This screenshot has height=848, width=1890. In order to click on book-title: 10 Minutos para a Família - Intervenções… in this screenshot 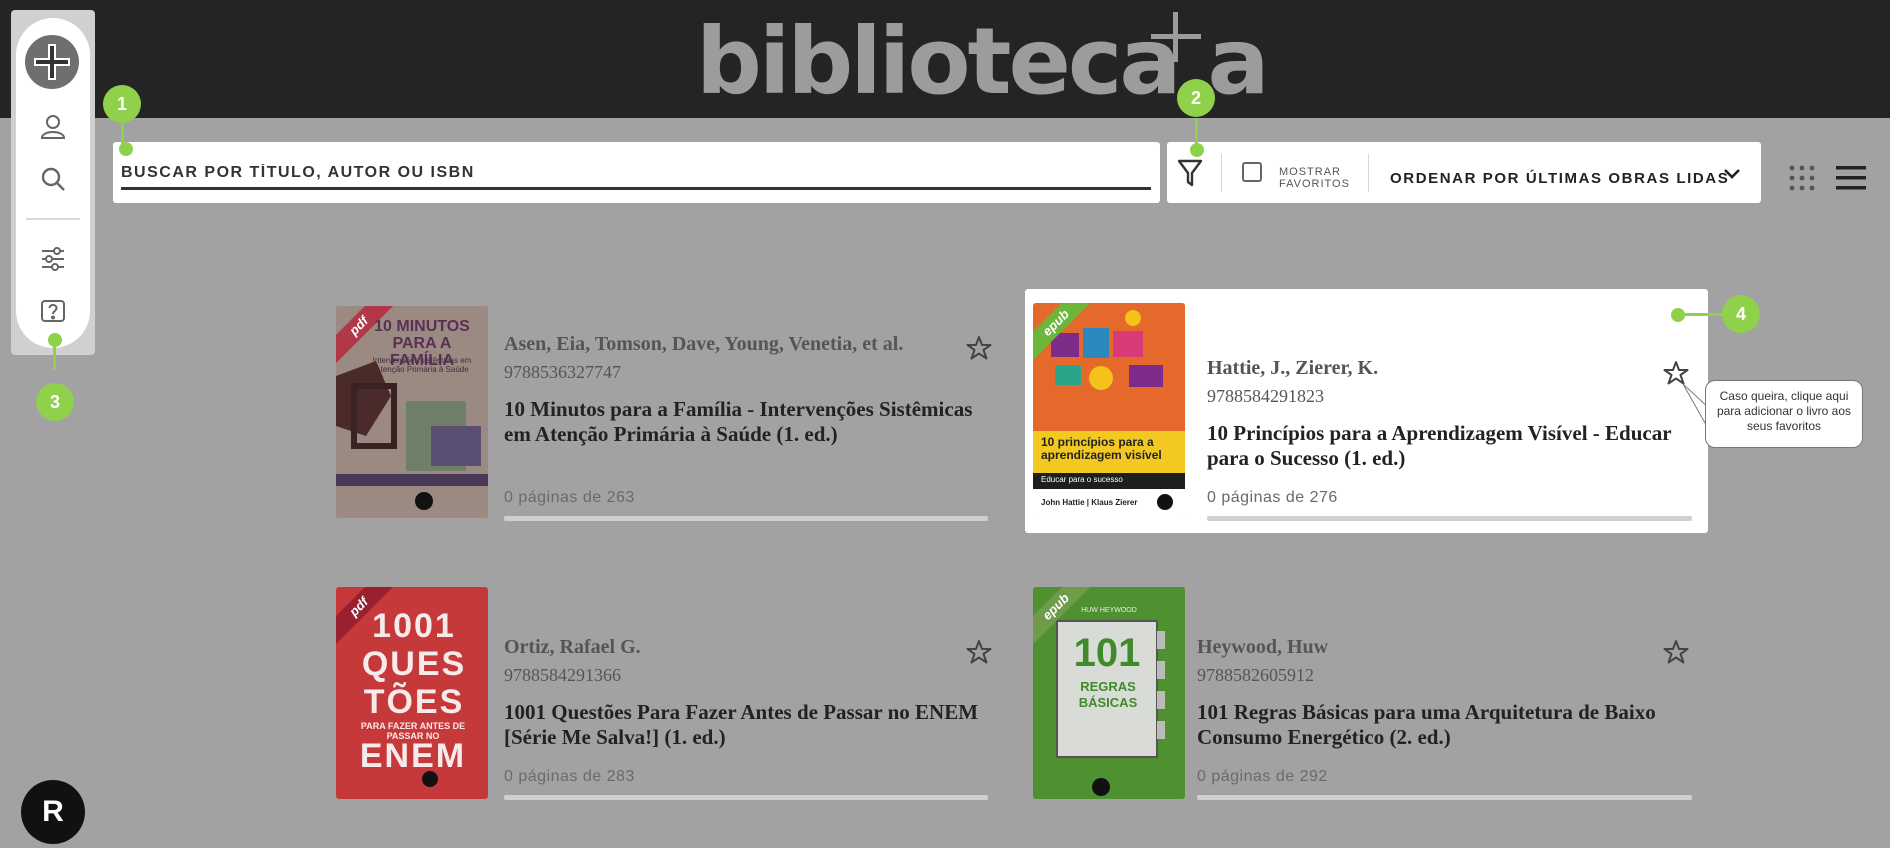, I will do `click(754, 422)`.